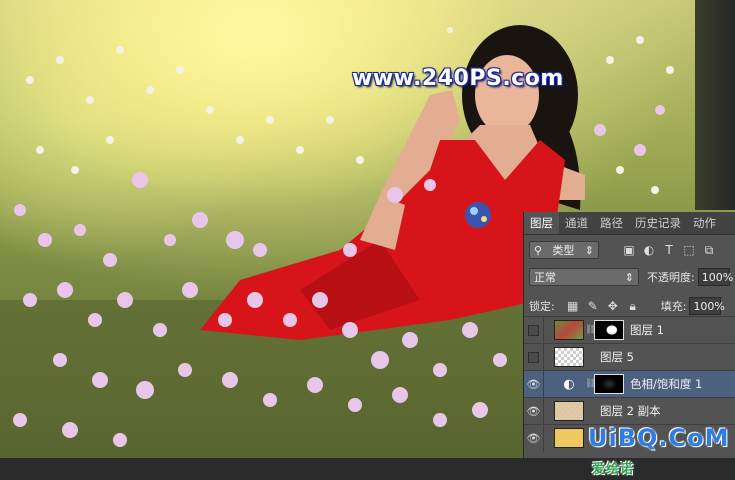 The height and width of the screenshot is (480, 735). What do you see at coordinates (704, 223) in the screenshot?
I see `tab-actions: 动作` at bounding box center [704, 223].